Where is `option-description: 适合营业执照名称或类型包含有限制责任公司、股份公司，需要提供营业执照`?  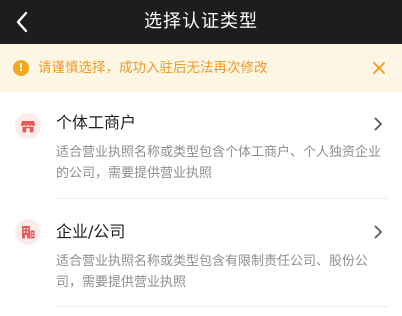
option-description: 适合营业执照名称或类型包含有限制责任公司、股份公司，需要提供营业执照 is located at coordinates (212, 272).